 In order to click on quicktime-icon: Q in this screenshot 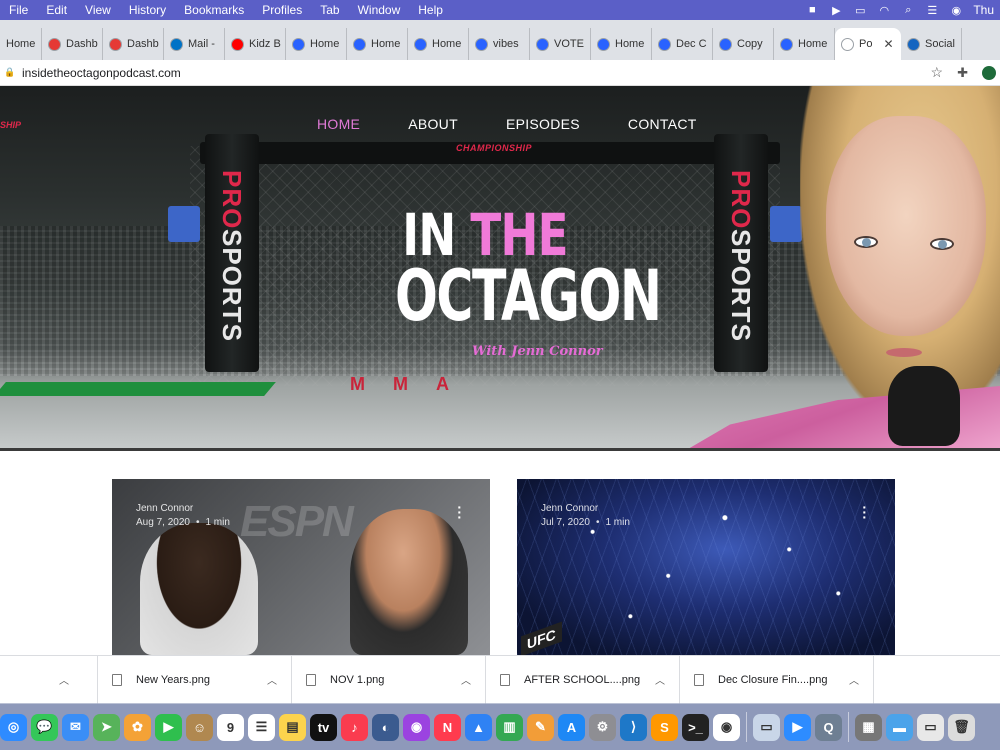, I will do `click(828, 727)`.